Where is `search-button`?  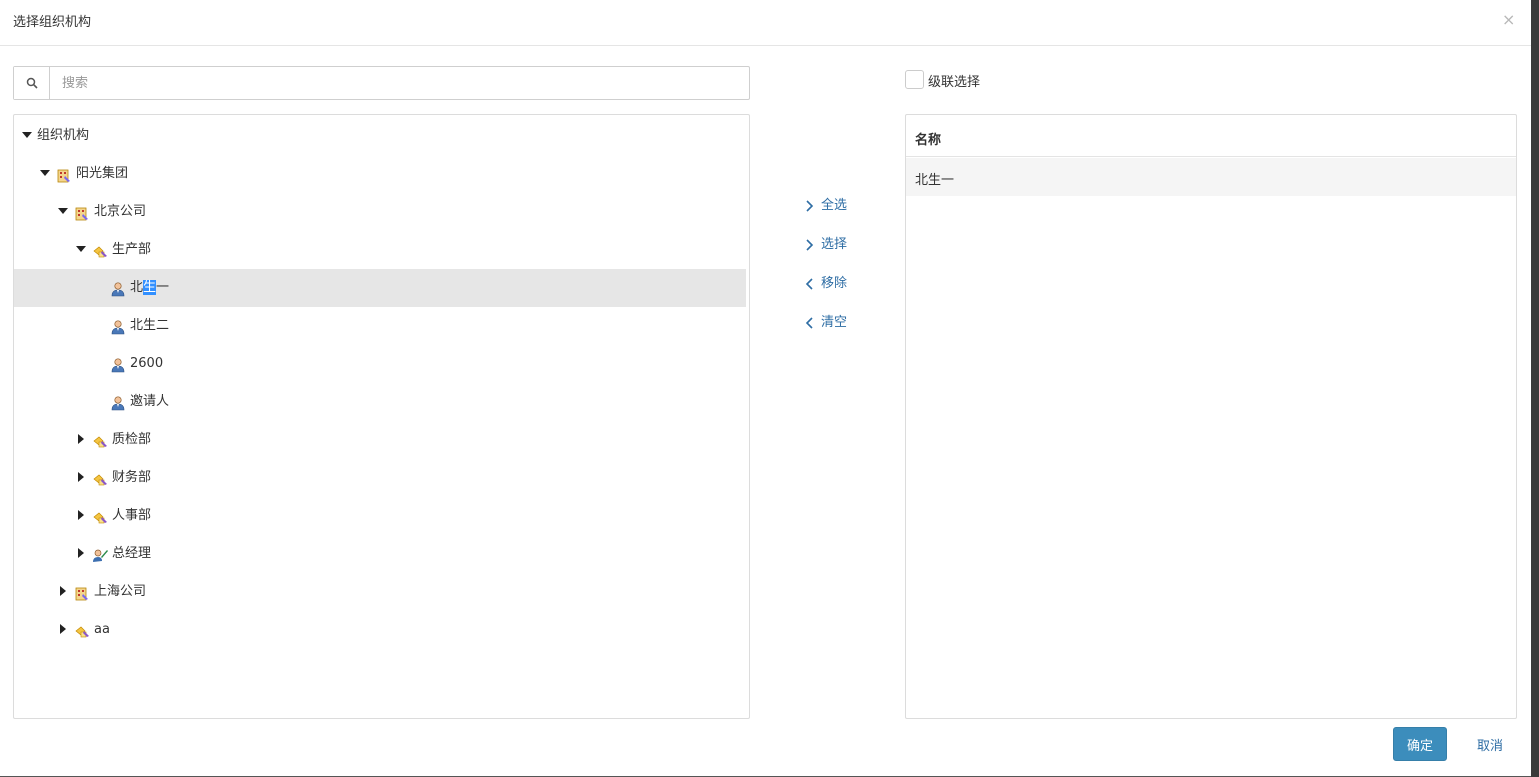 search-button is located at coordinates (32, 83).